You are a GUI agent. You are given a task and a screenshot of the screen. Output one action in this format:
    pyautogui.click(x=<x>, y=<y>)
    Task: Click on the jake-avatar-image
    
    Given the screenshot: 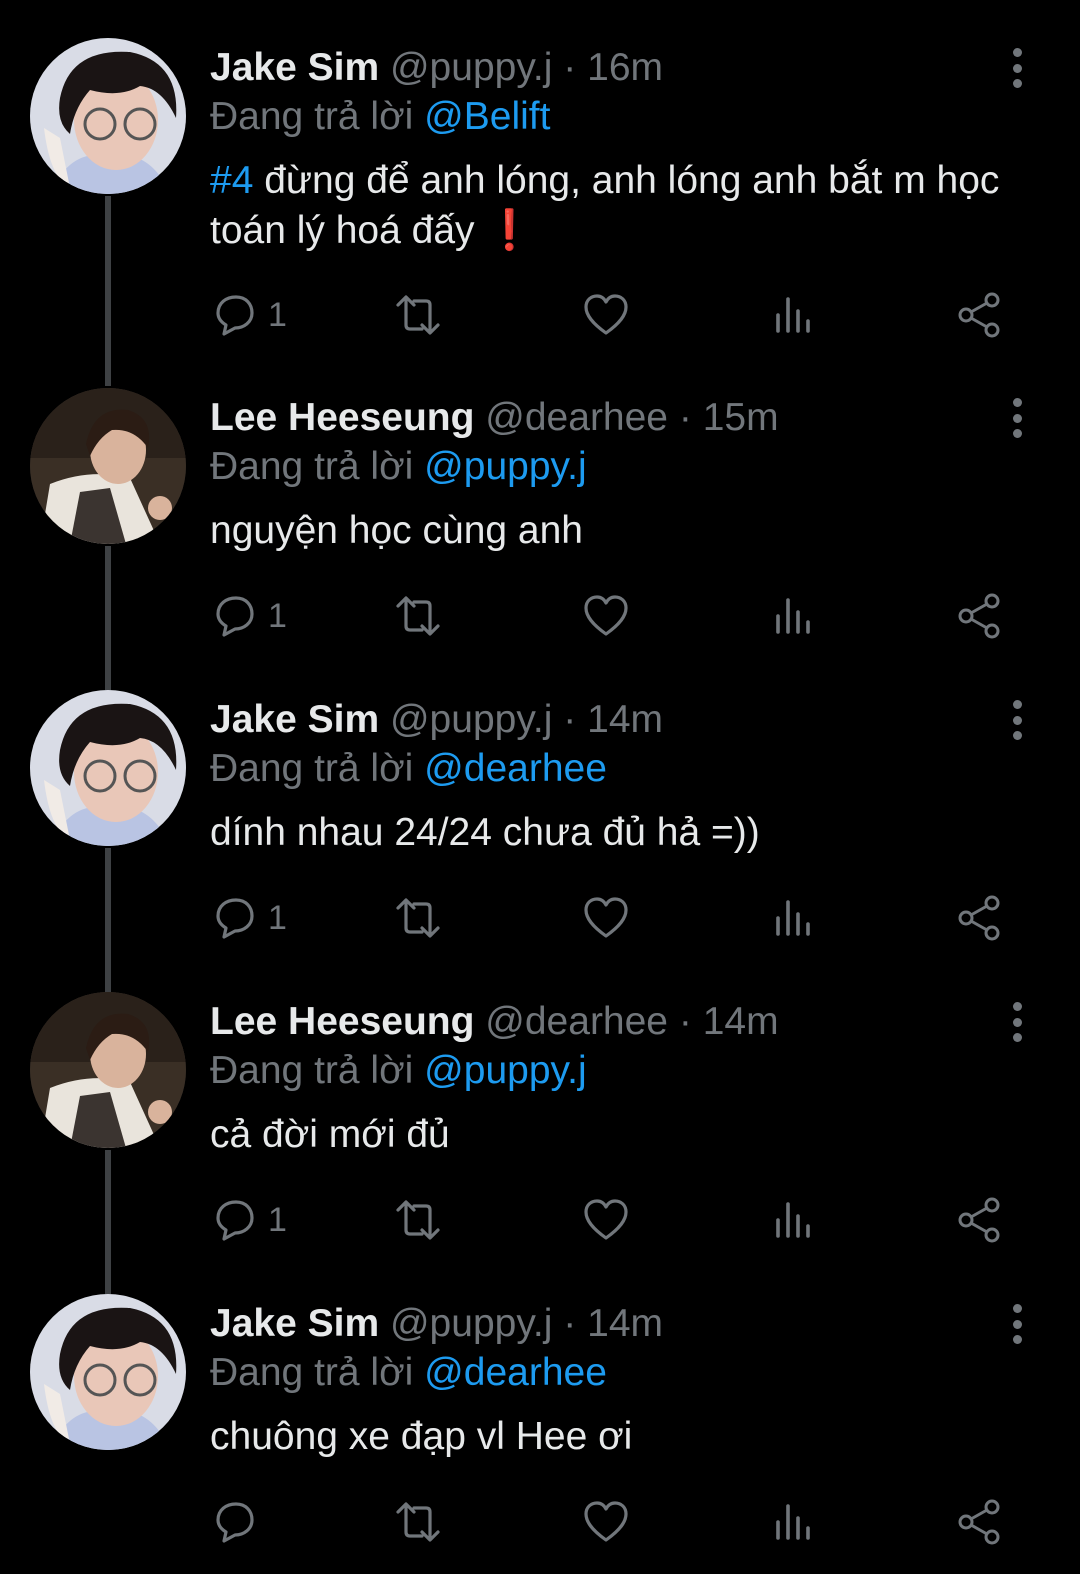 What is the action you would take?
    pyautogui.click(x=108, y=768)
    